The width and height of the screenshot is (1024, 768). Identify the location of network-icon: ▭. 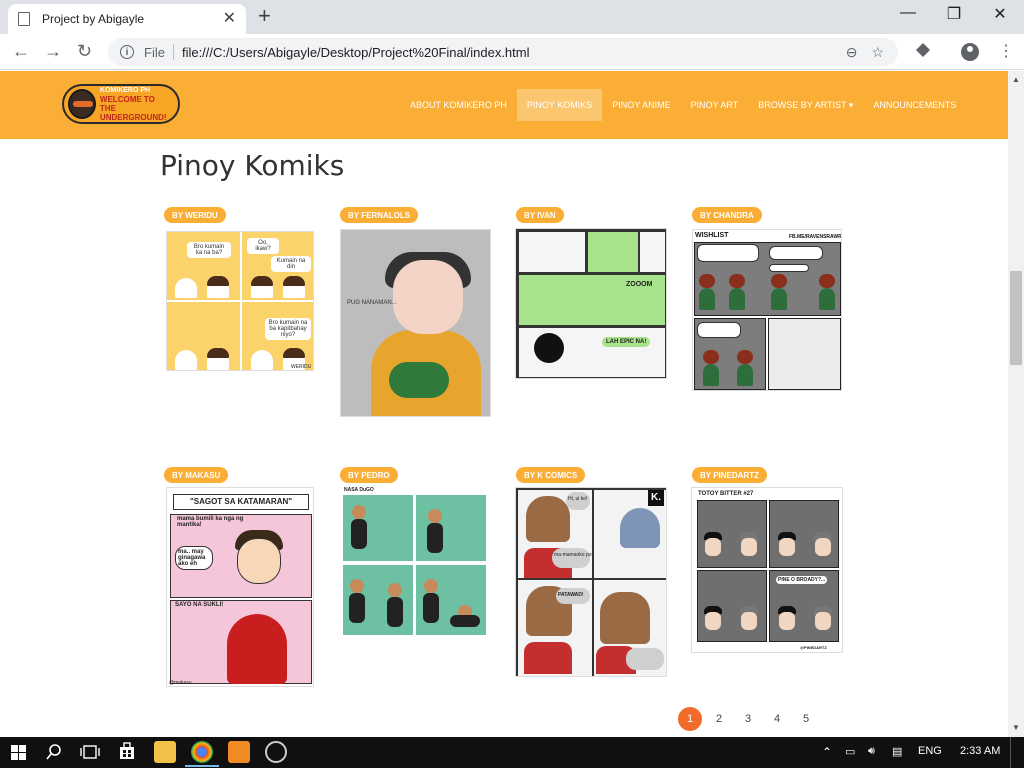
(850, 751).